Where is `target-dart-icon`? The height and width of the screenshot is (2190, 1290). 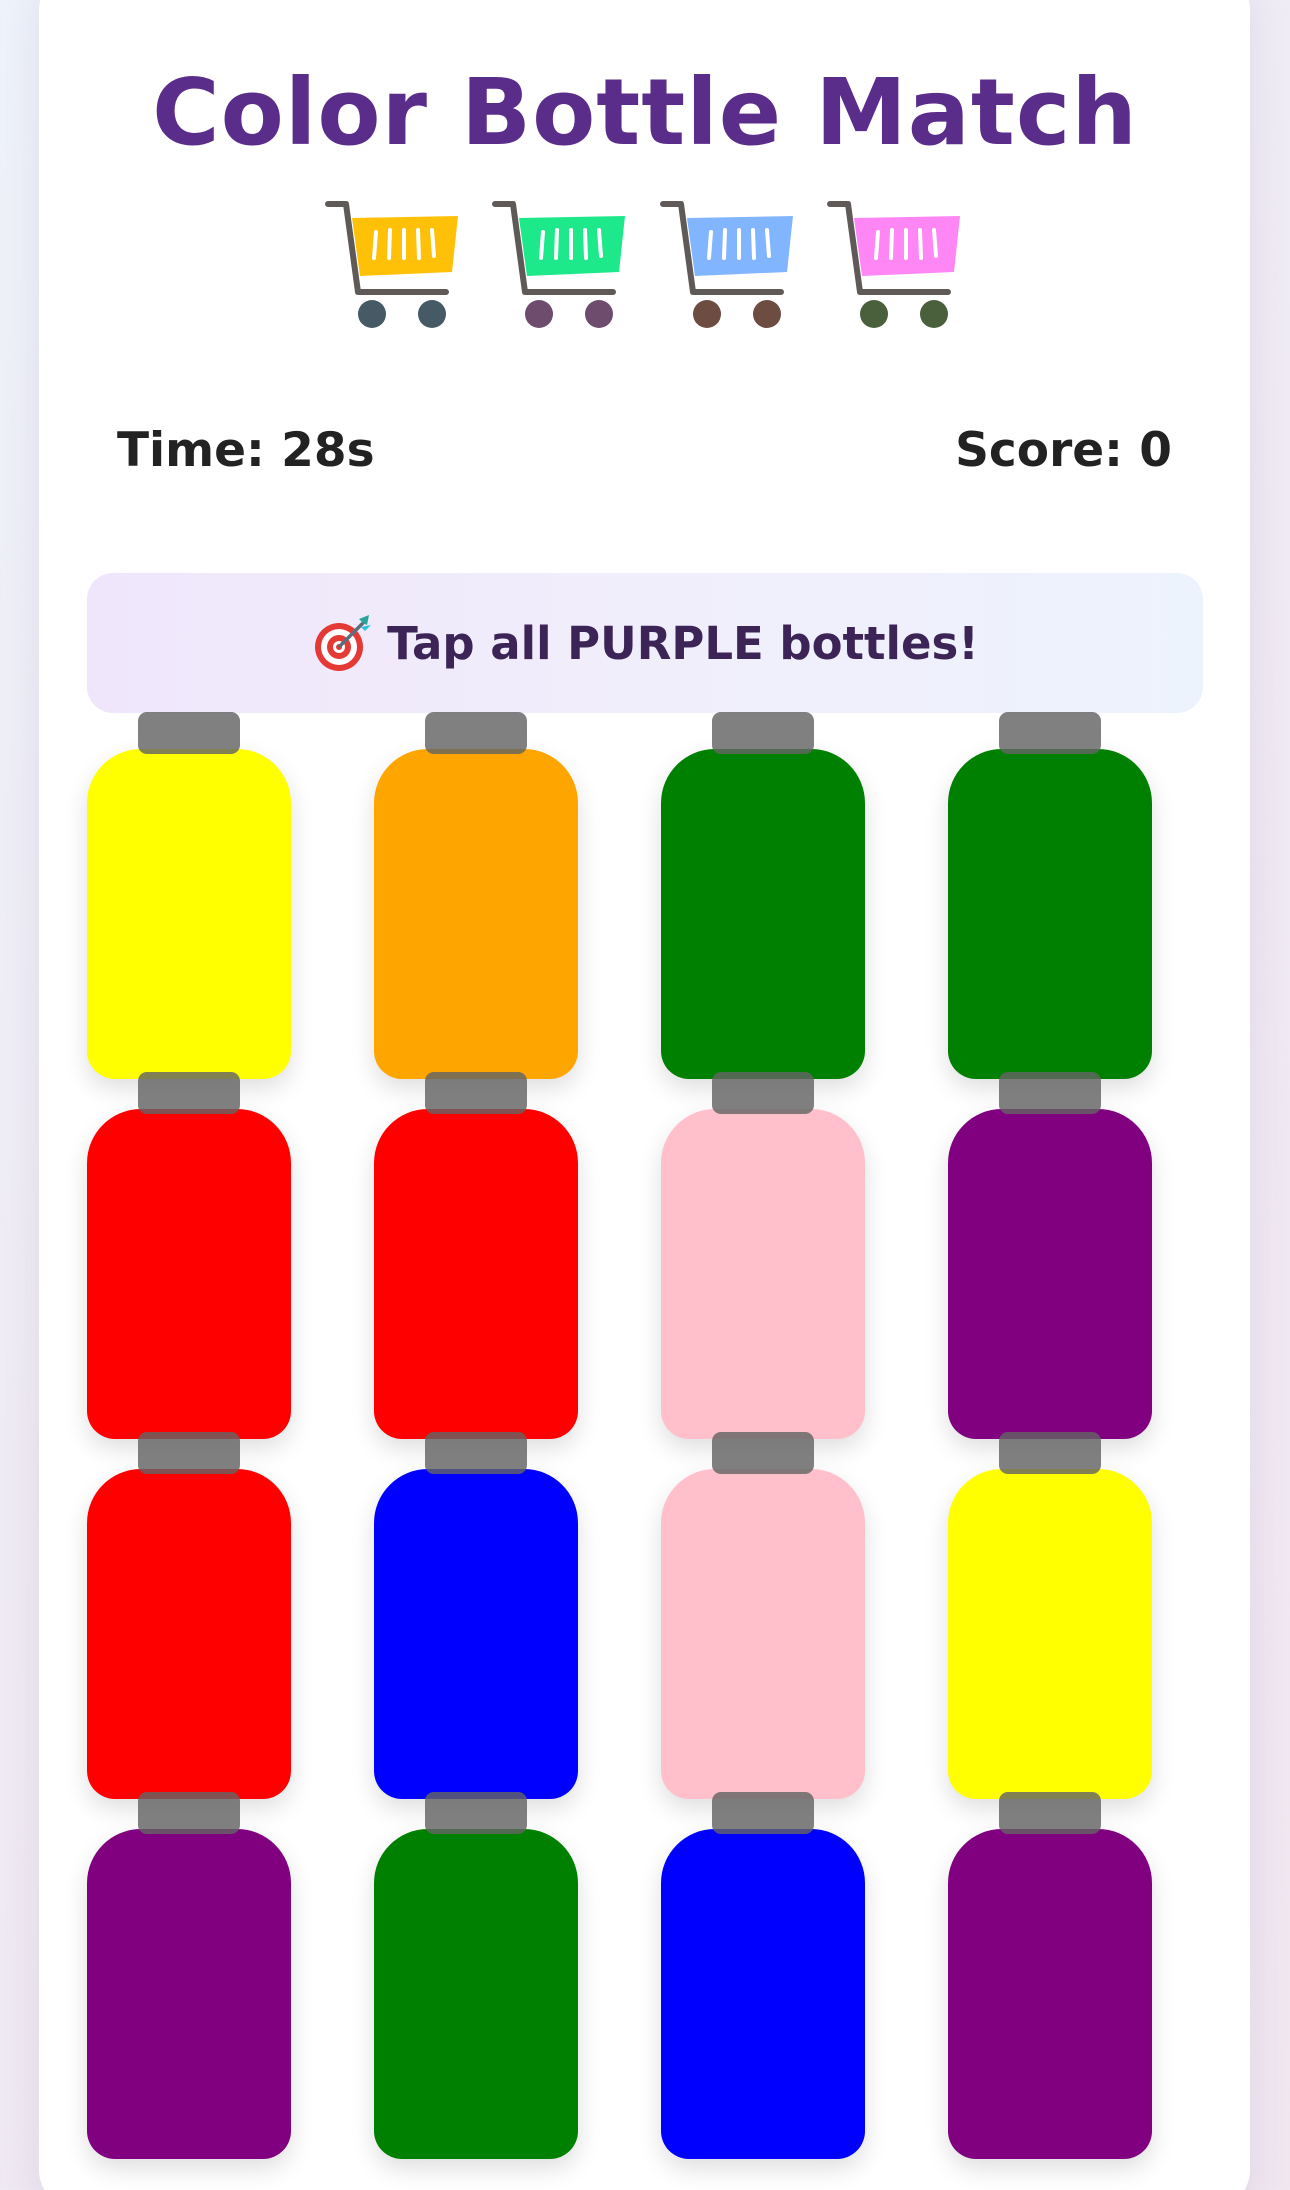
target-dart-icon is located at coordinates (343, 643).